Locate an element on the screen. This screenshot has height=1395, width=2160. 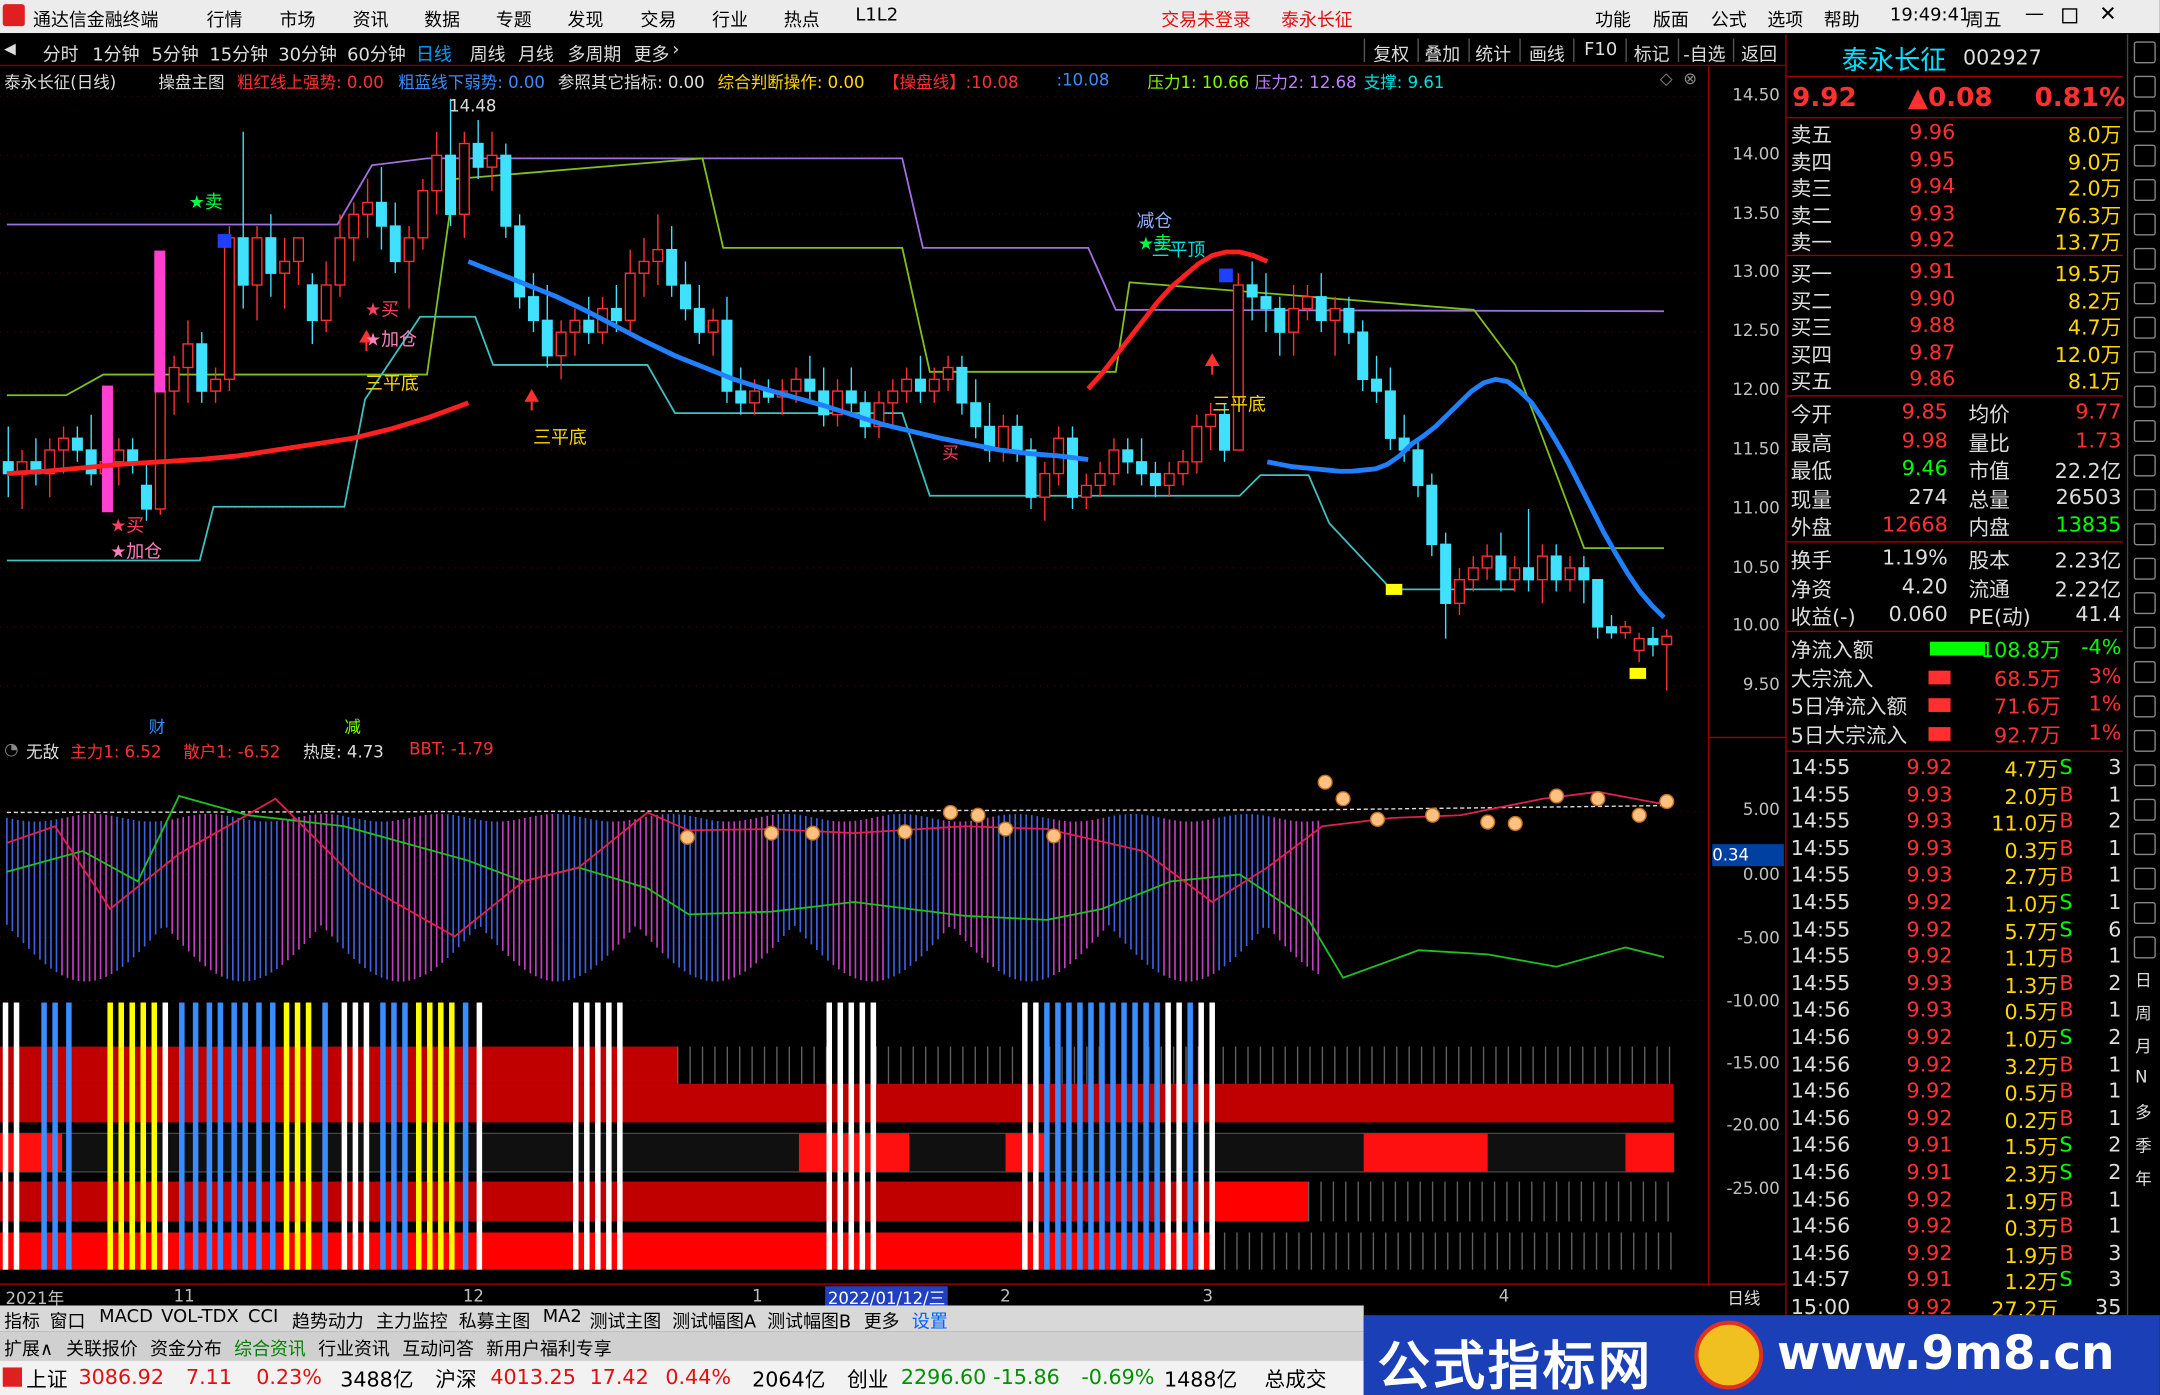
diamond-icon: ◇ is located at coordinates (1666, 78).